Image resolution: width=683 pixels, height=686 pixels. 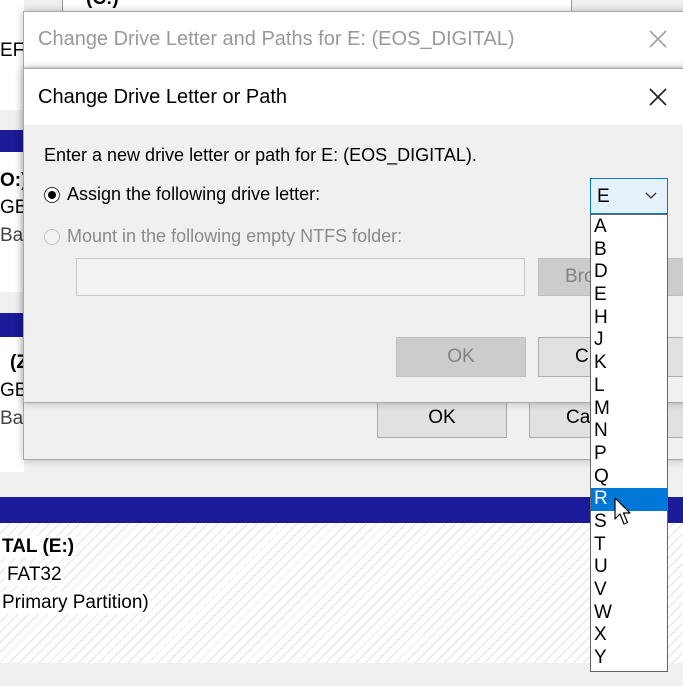 I want to click on drive-letter-option: Y, so click(x=629, y=658).